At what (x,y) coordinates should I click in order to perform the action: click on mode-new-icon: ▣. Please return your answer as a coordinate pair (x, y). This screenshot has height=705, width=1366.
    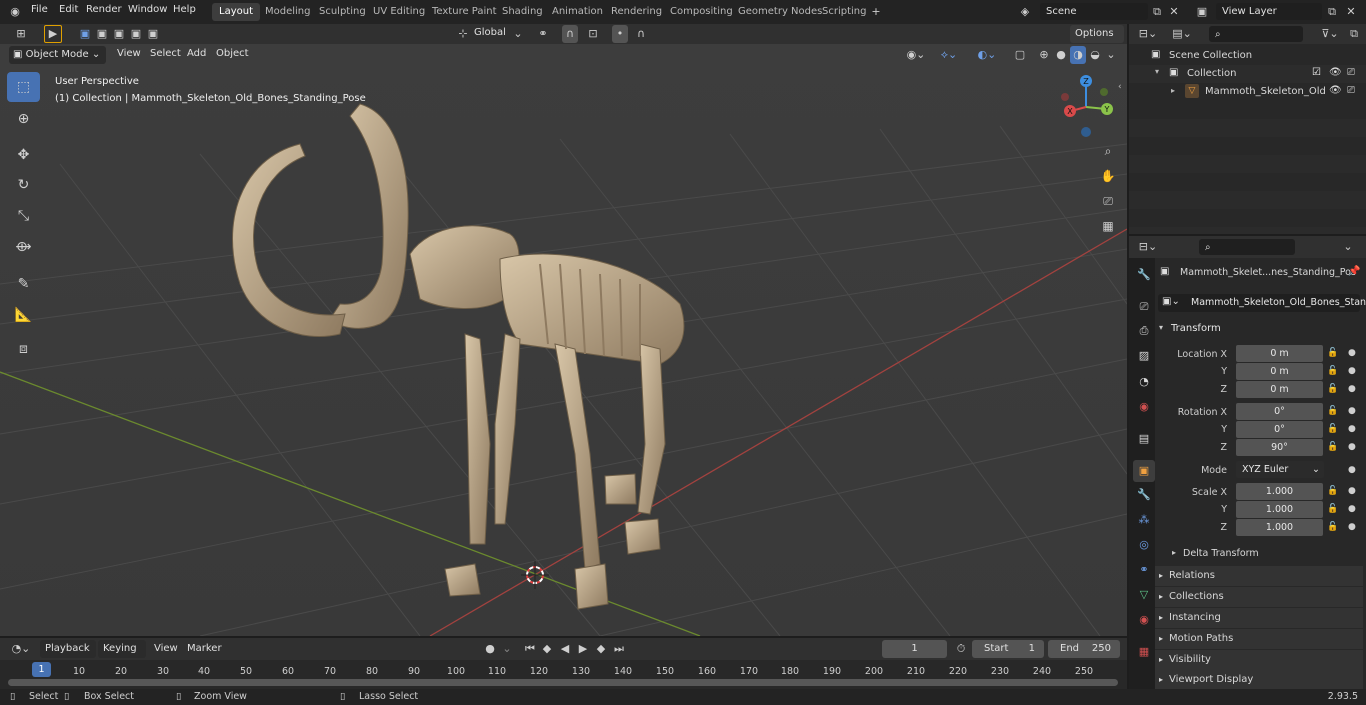
    Looking at the image, I should click on (85, 34).